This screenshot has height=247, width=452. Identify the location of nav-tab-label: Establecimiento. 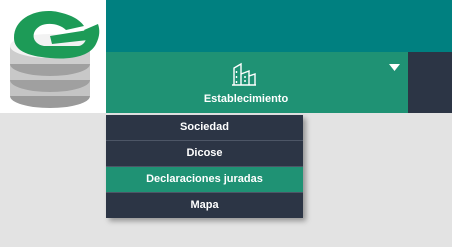
(246, 99).